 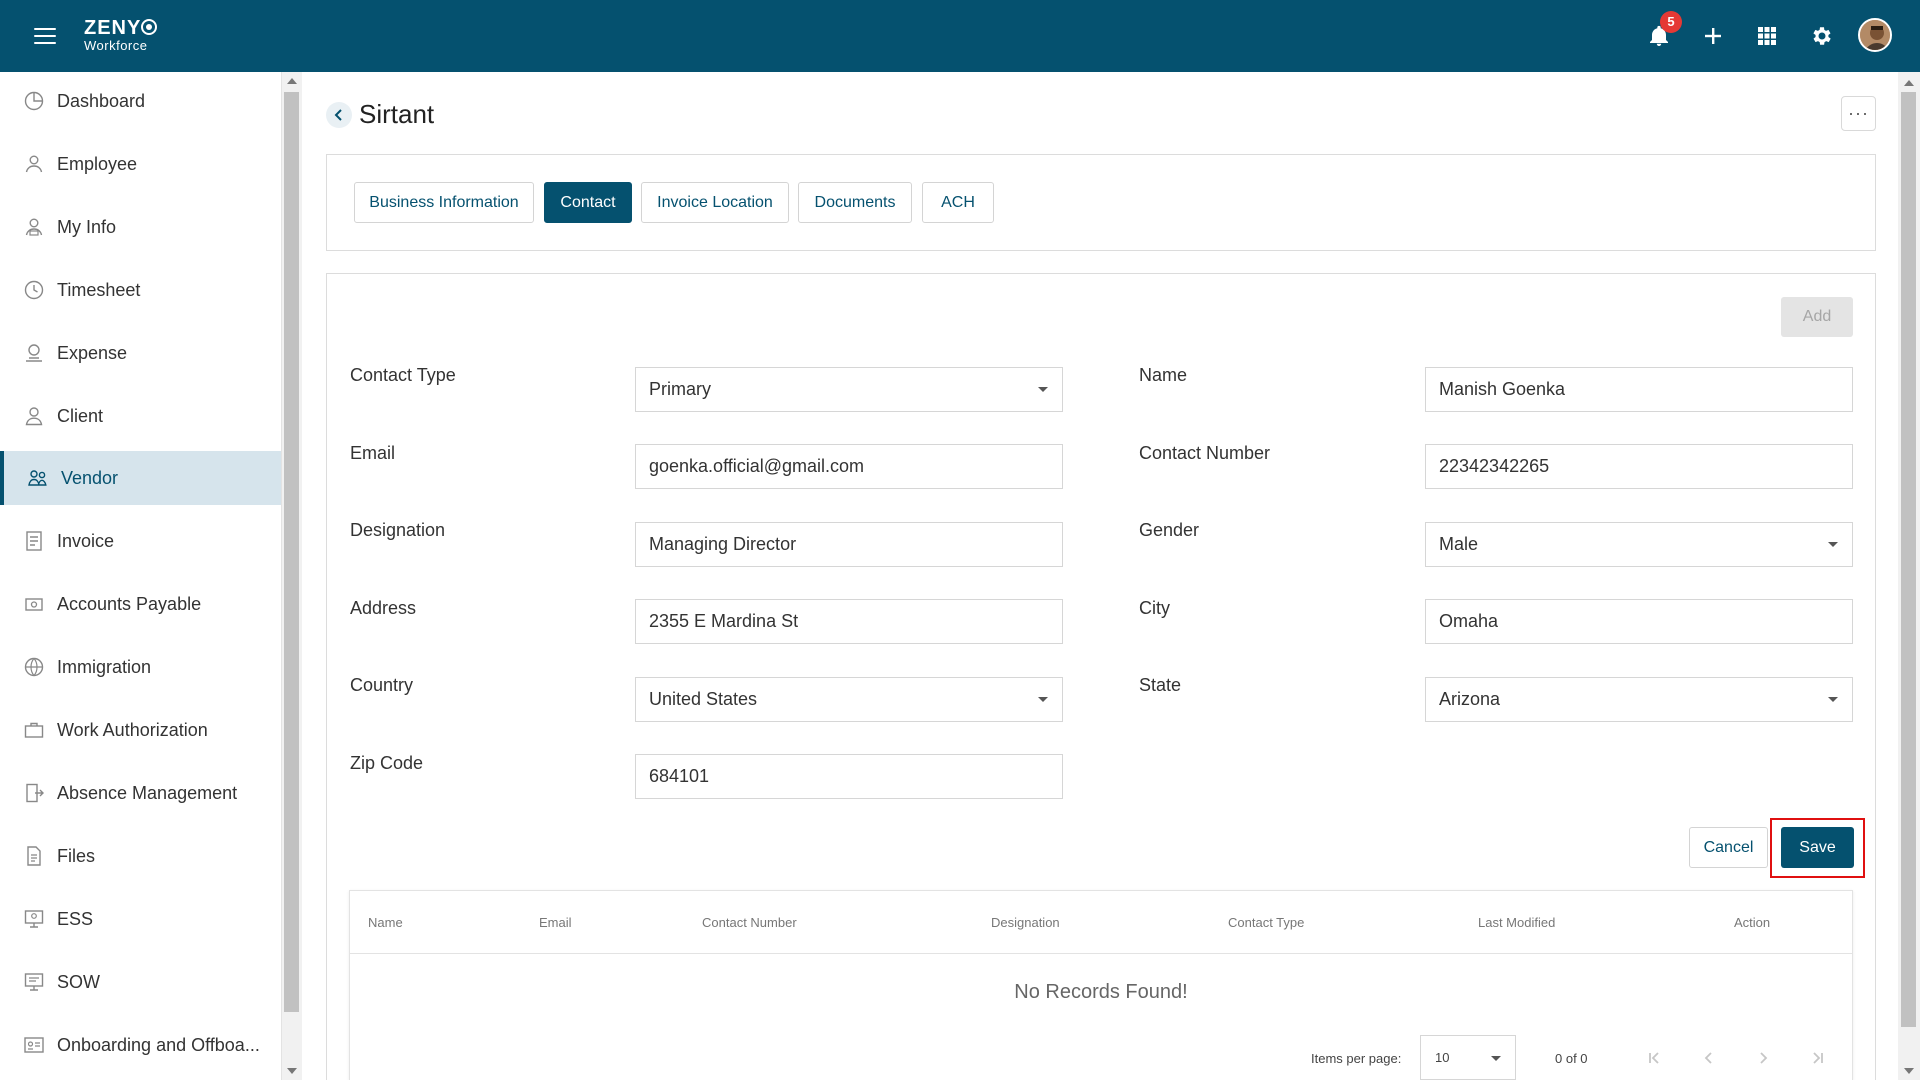 I want to click on tab-business-information: Business Information, so click(x=444, y=202).